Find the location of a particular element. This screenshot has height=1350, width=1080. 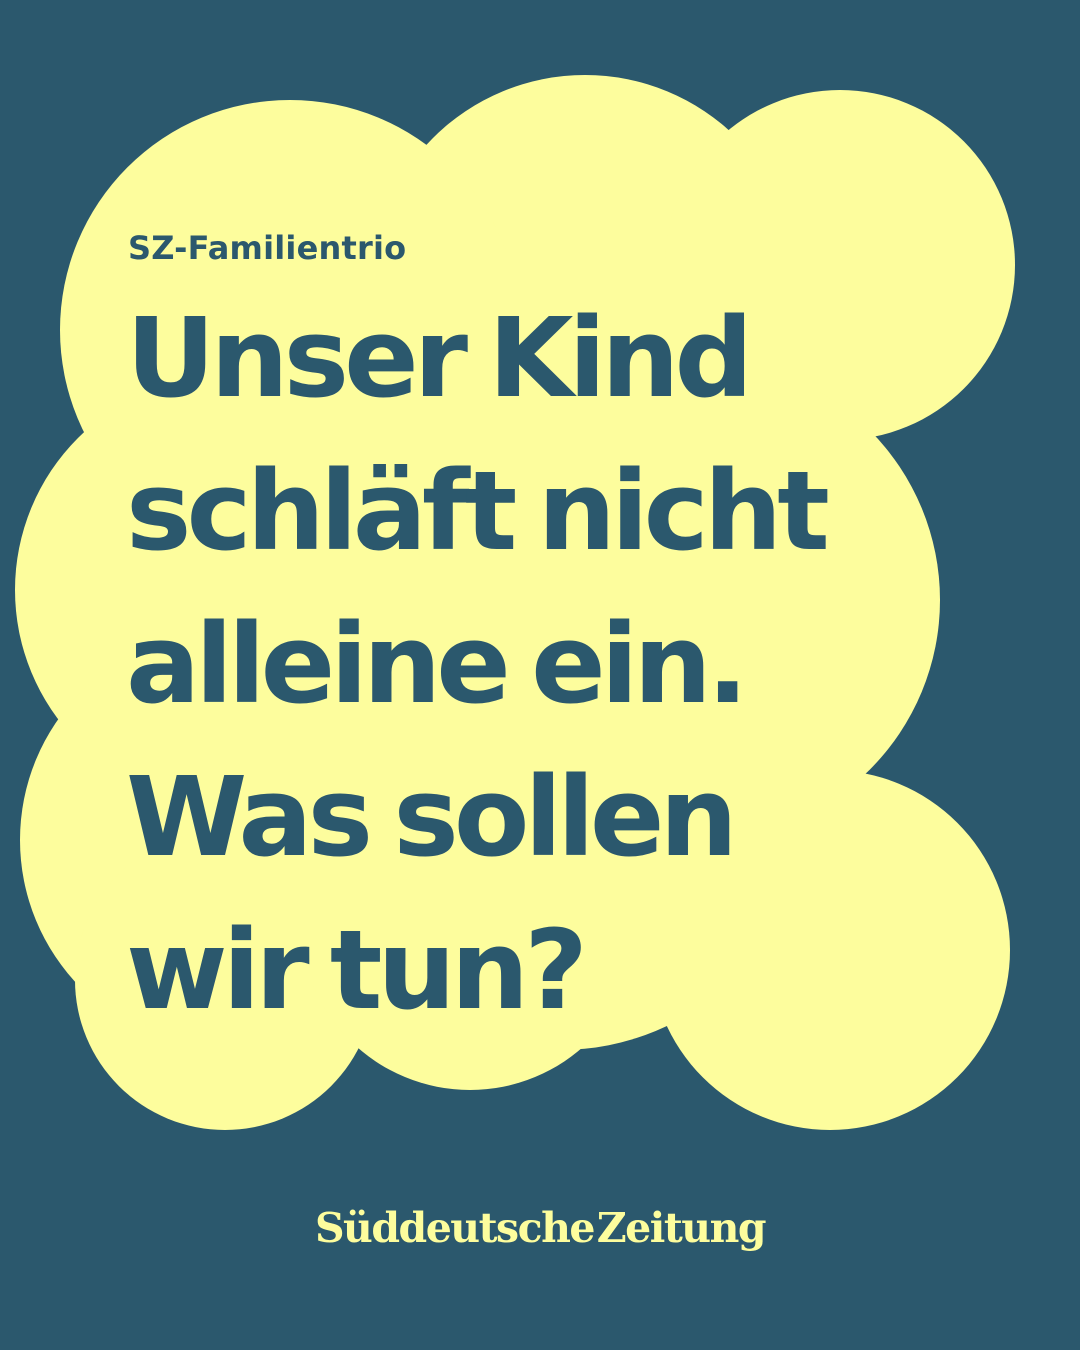

kicker-label: SZ-Familientrio is located at coordinates (267, 248).